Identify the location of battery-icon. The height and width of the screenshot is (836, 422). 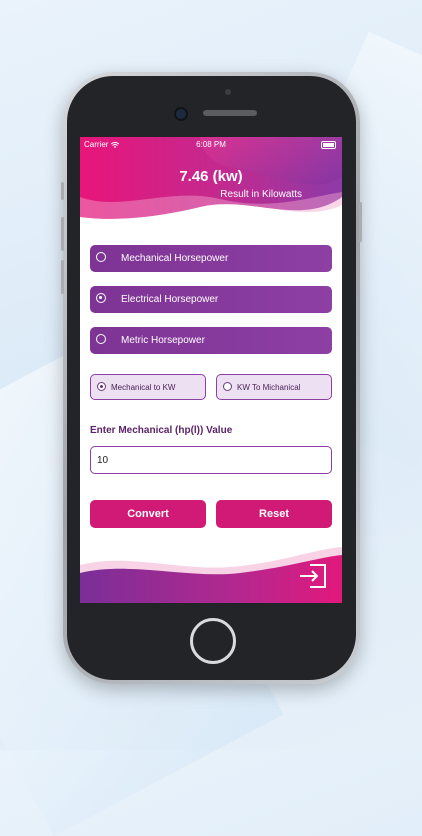
(328, 145).